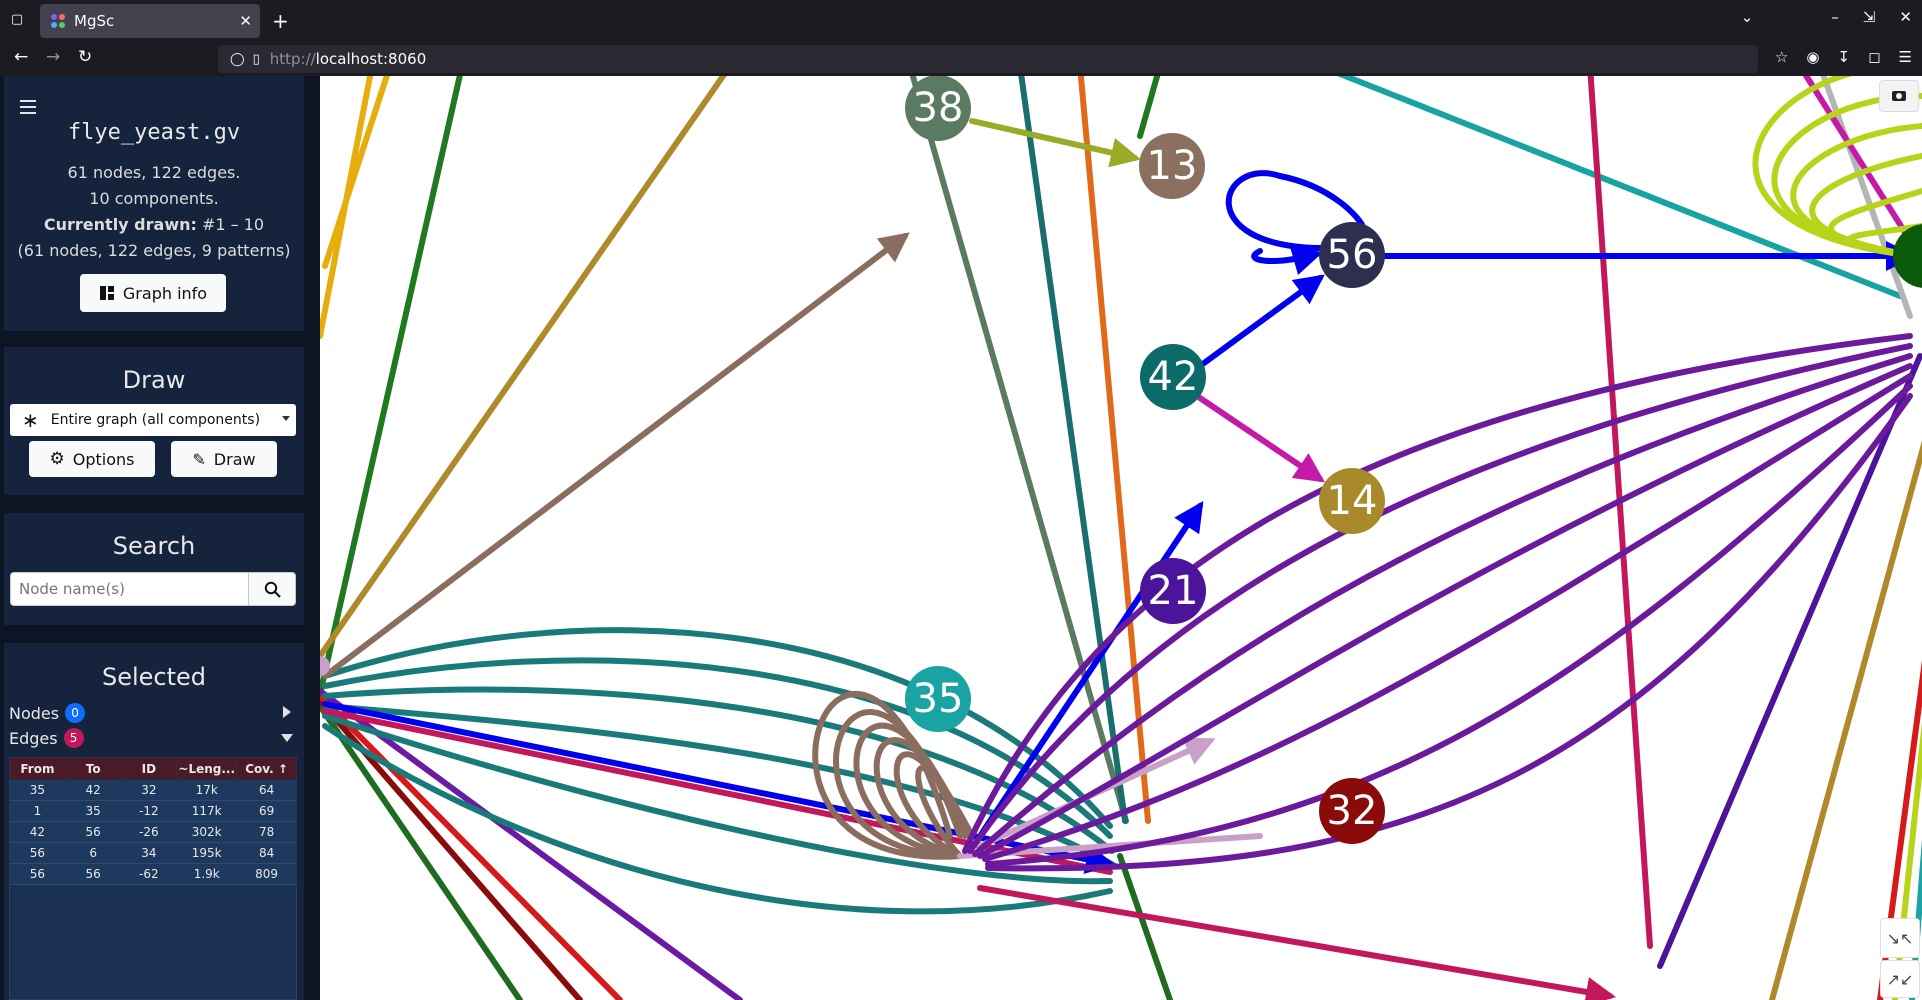 This screenshot has width=1922, height=1000. Describe the element at coordinates (28, 107) in the screenshot. I see `hamburger-menu-icon` at that location.